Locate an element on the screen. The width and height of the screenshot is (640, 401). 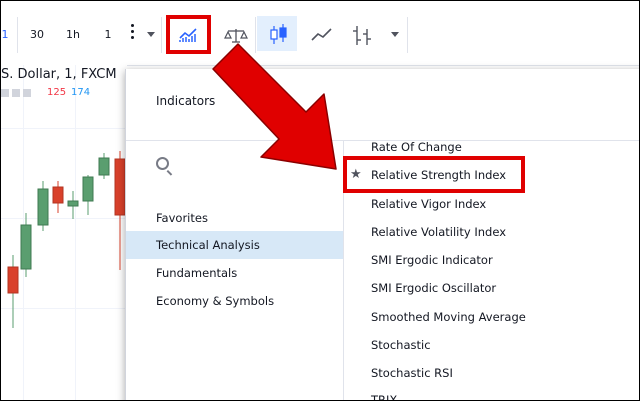
arrow-shape is located at coordinates (274, 106).